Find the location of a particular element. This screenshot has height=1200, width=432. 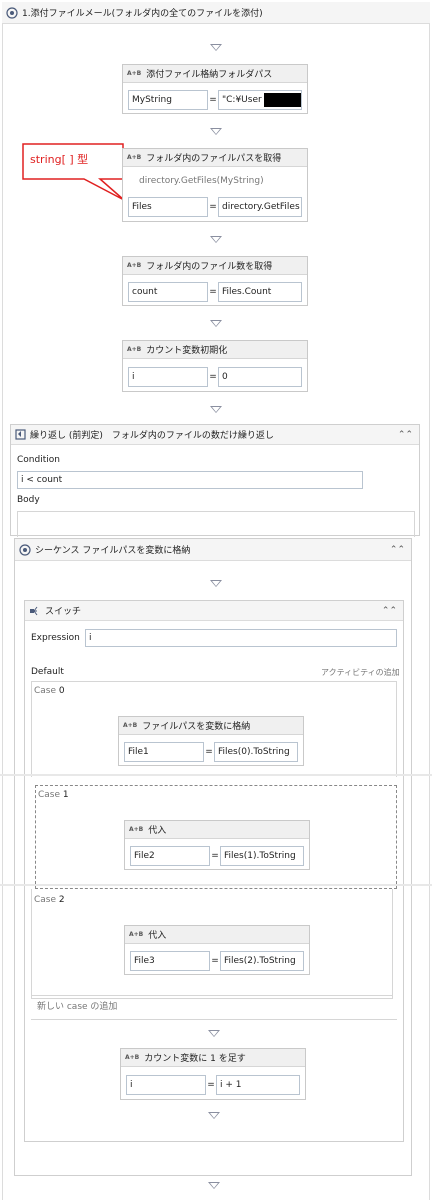

condition-label: Condition is located at coordinates (38, 460).